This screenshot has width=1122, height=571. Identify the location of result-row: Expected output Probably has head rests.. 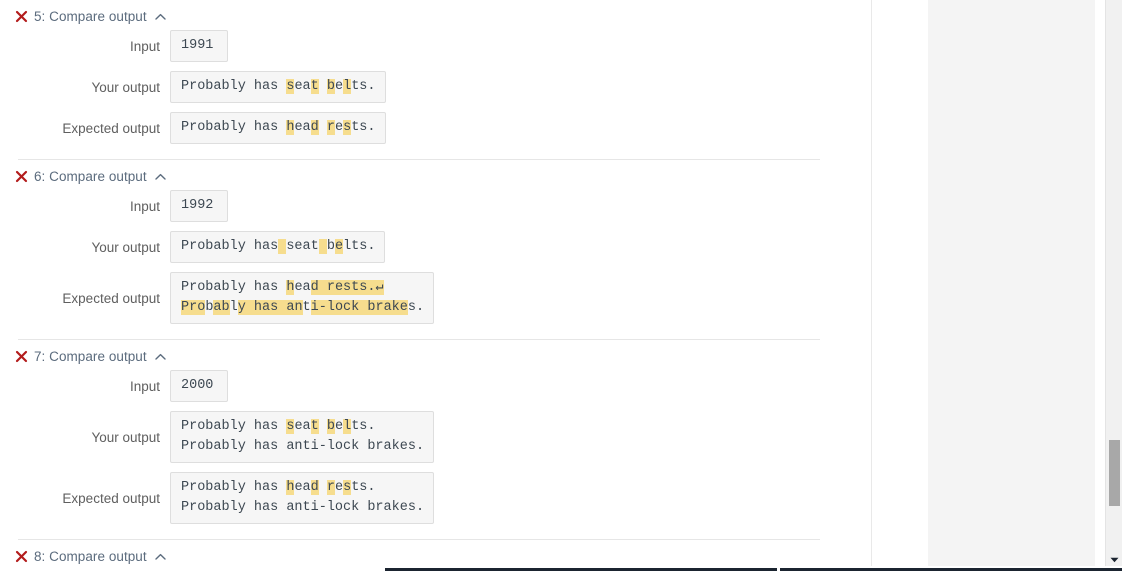
(435, 128).